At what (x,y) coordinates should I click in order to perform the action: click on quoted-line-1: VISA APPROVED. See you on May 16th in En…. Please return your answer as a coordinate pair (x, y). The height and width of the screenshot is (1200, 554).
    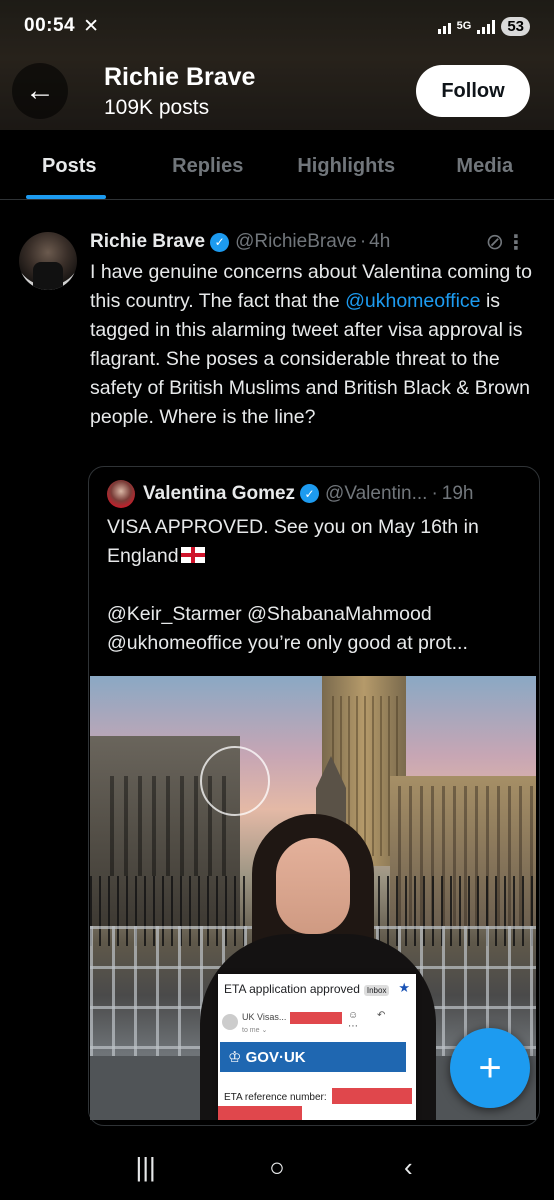
    Looking at the image, I should click on (314, 542).